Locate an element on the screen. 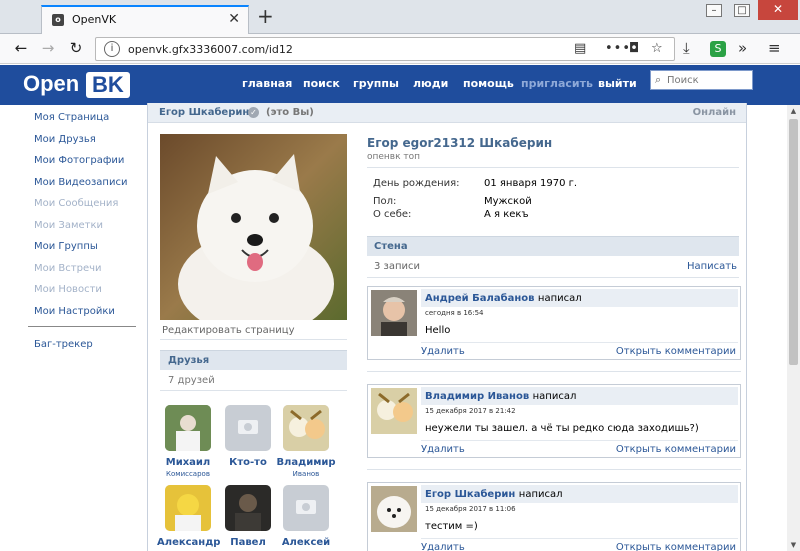 This screenshot has height=551, width=800. friend-name: Павел is located at coordinates (248, 542).